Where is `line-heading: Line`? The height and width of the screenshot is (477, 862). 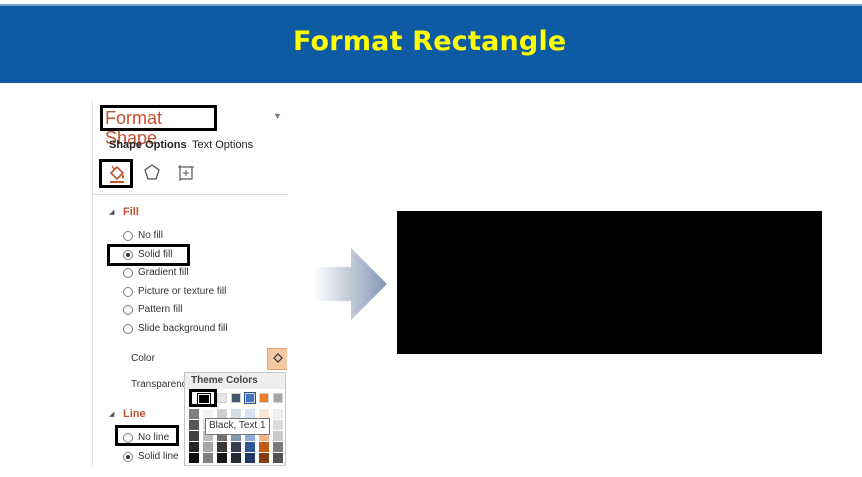
line-heading: Line is located at coordinates (134, 414).